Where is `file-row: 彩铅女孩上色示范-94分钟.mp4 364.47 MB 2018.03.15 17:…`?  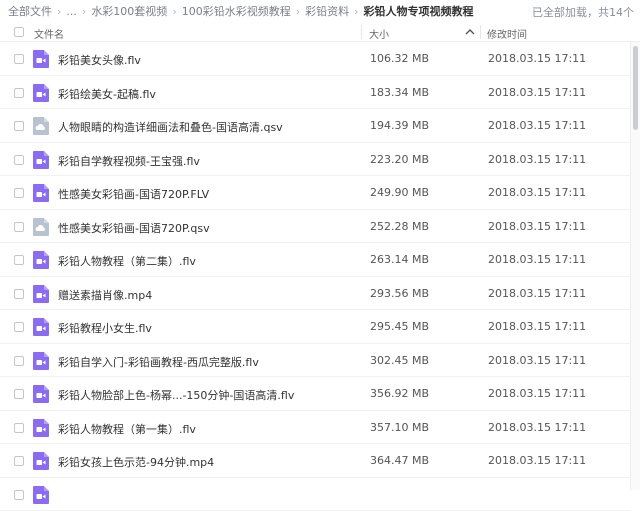 file-row: 彩铅女孩上色示范-94分钟.mp4 364.47 MB 2018.03.15 17:… is located at coordinates (315, 461).